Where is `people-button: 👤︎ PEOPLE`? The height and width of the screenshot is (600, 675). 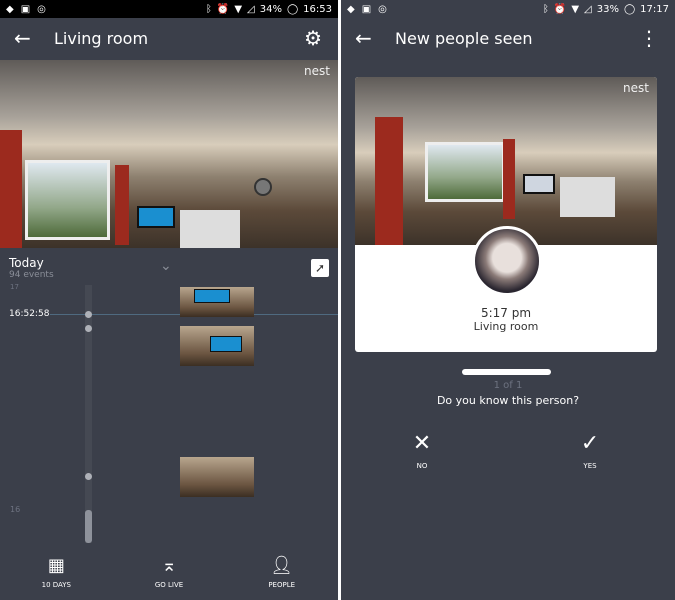 people-button: 👤︎ PEOPLE is located at coordinates (281, 572).